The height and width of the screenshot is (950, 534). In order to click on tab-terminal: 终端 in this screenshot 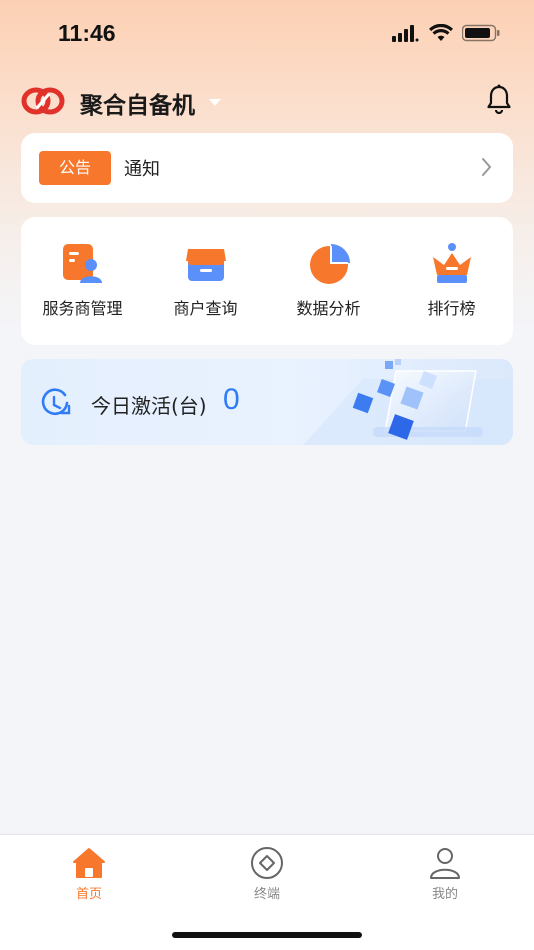, I will do `click(267, 873)`.